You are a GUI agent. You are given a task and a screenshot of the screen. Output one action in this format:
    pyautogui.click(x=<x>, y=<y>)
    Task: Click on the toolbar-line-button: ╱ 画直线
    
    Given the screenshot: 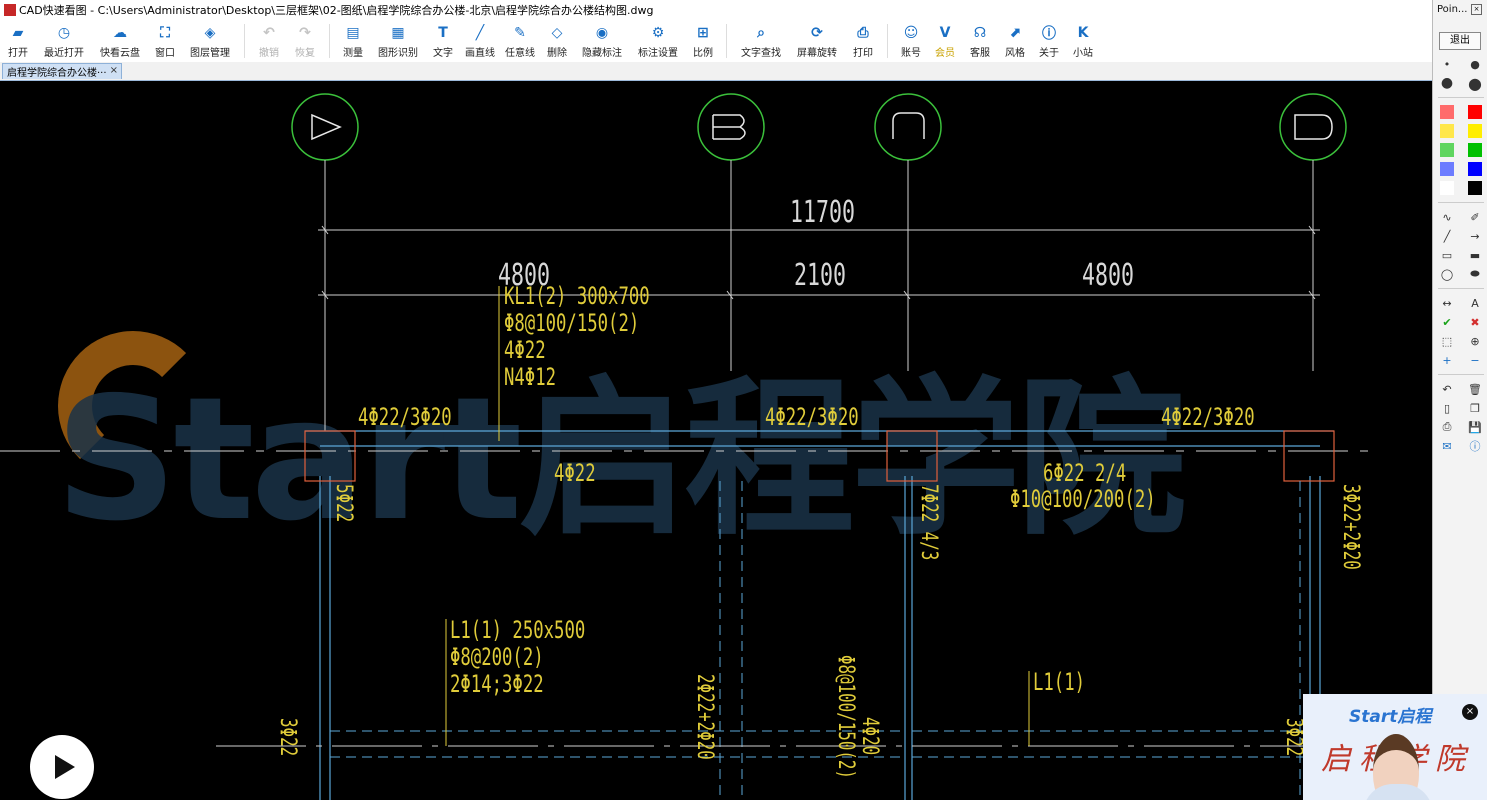 What is the action you would take?
    pyautogui.click(x=480, y=39)
    